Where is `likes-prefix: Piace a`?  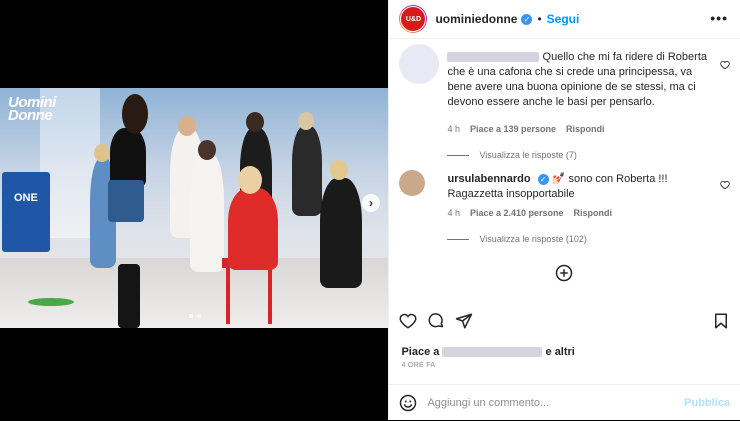 likes-prefix: Piace a is located at coordinates (420, 352).